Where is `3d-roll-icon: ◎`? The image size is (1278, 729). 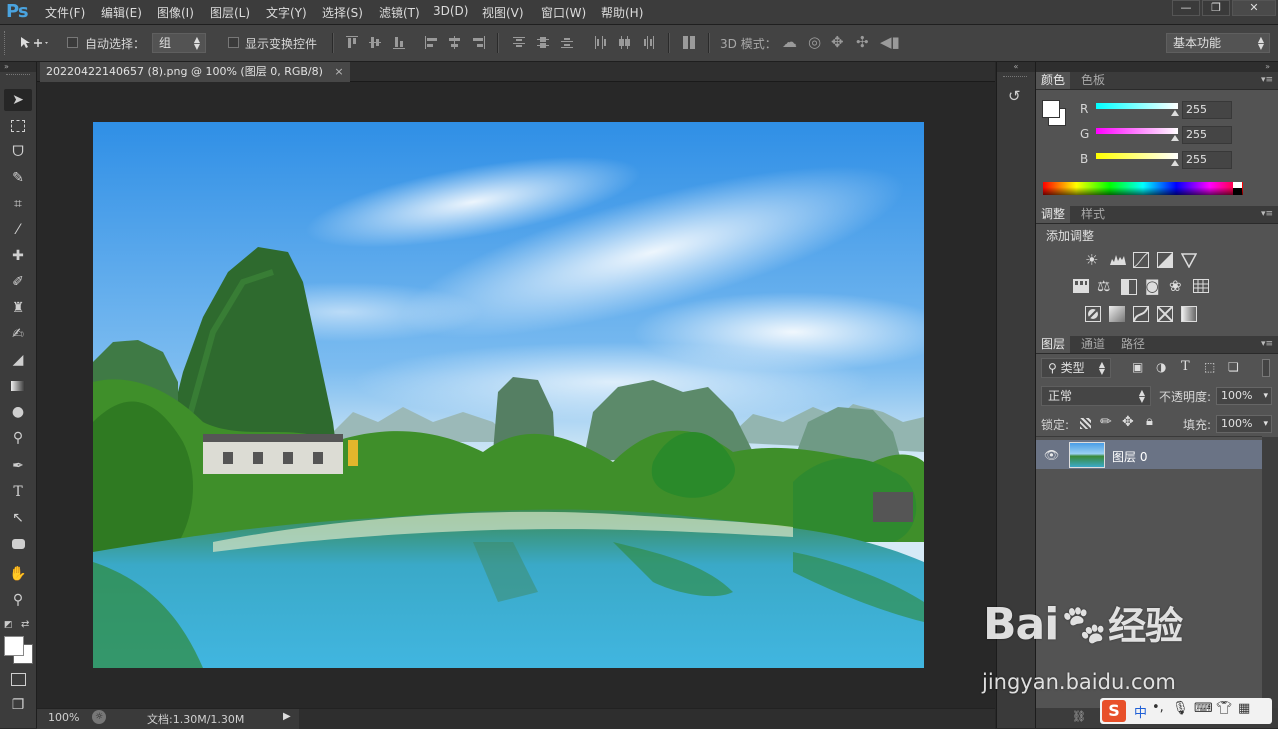
3d-roll-icon: ◎ is located at coordinates (814, 42).